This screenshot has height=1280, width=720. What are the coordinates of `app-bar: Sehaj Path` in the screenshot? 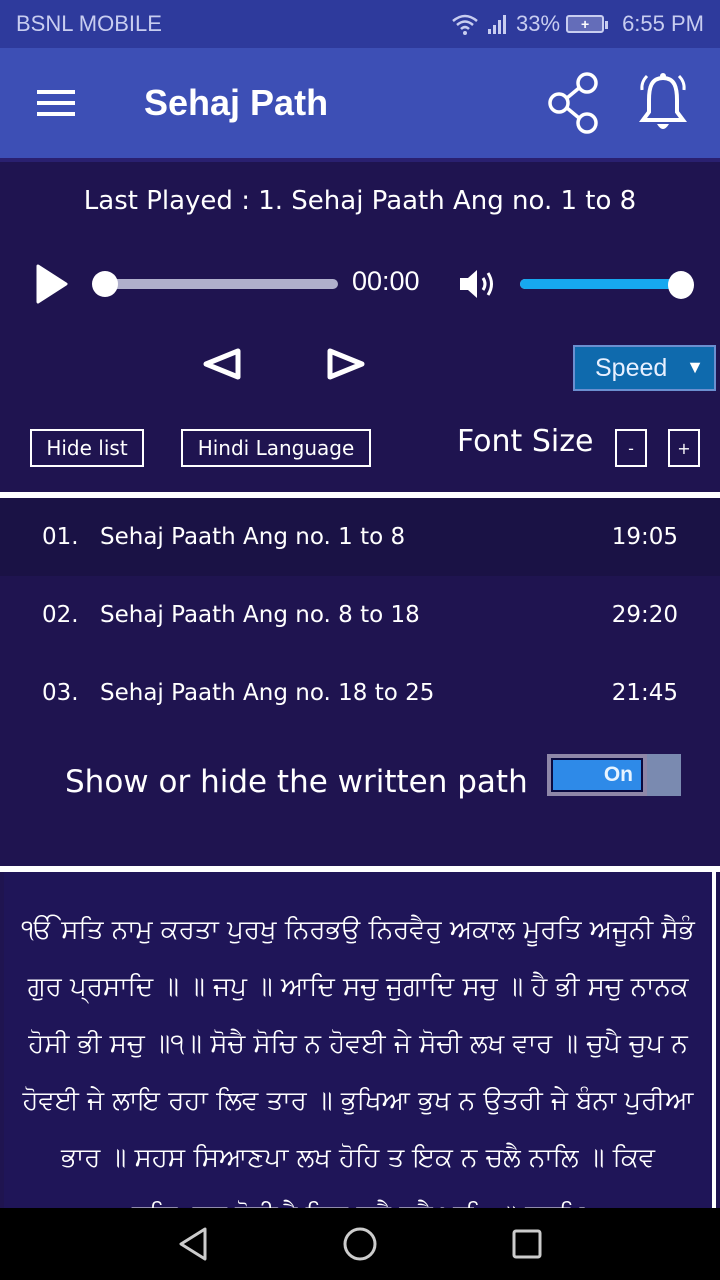 It's located at (360, 103).